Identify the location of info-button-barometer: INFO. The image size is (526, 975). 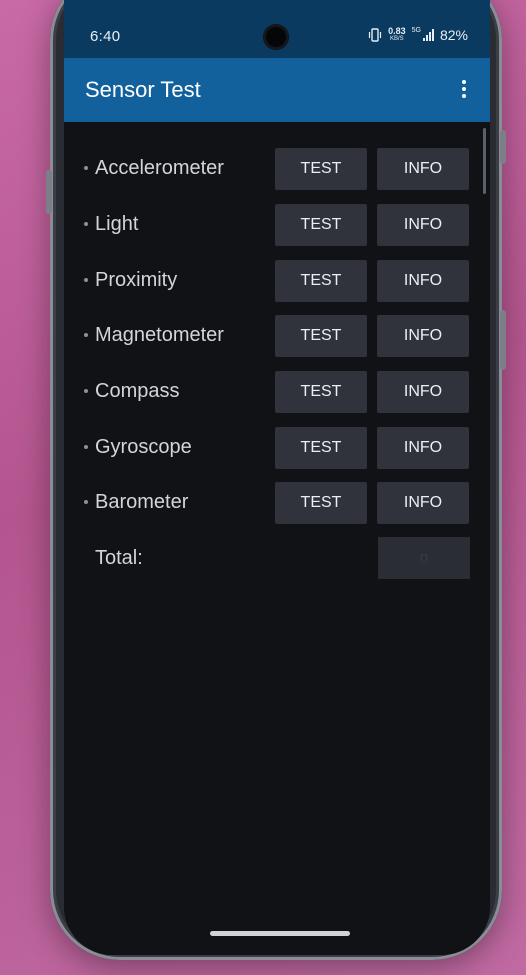
(423, 503).